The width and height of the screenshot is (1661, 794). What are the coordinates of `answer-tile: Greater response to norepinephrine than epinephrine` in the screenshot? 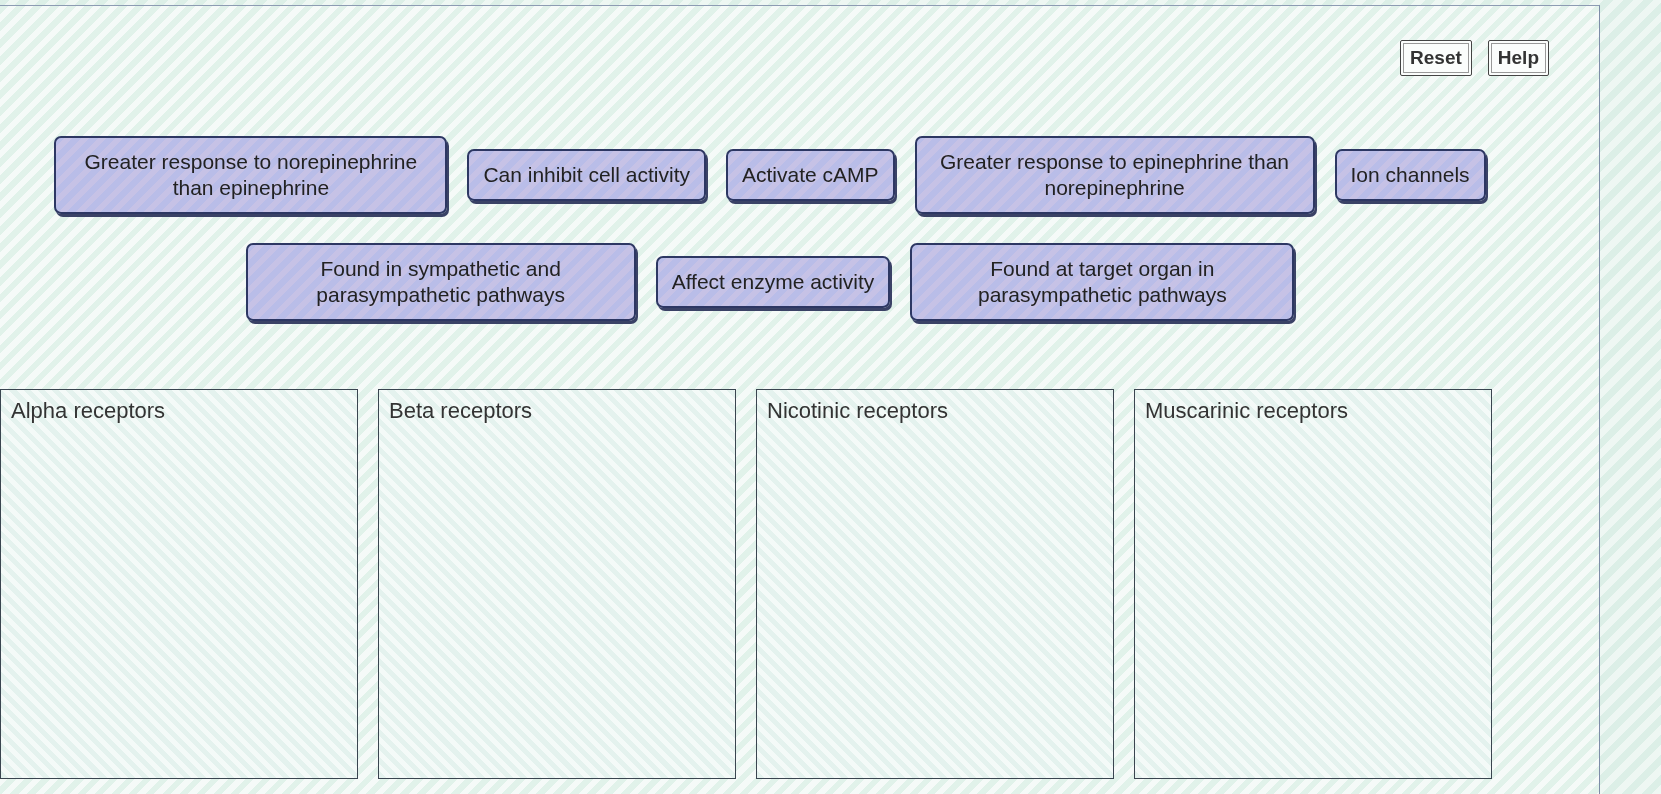 It's located at (251, 175).